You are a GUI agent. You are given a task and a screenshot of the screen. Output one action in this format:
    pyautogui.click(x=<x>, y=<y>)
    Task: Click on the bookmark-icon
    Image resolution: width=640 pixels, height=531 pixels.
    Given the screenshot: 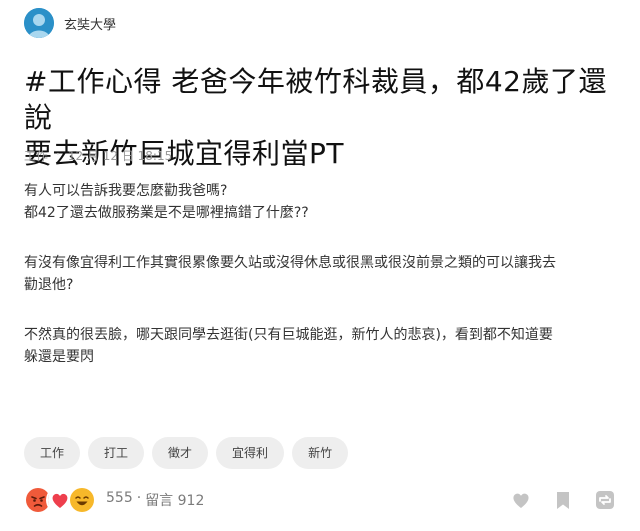 What is the action you would take?
    pyautogui.click(x=563, y=500)
    